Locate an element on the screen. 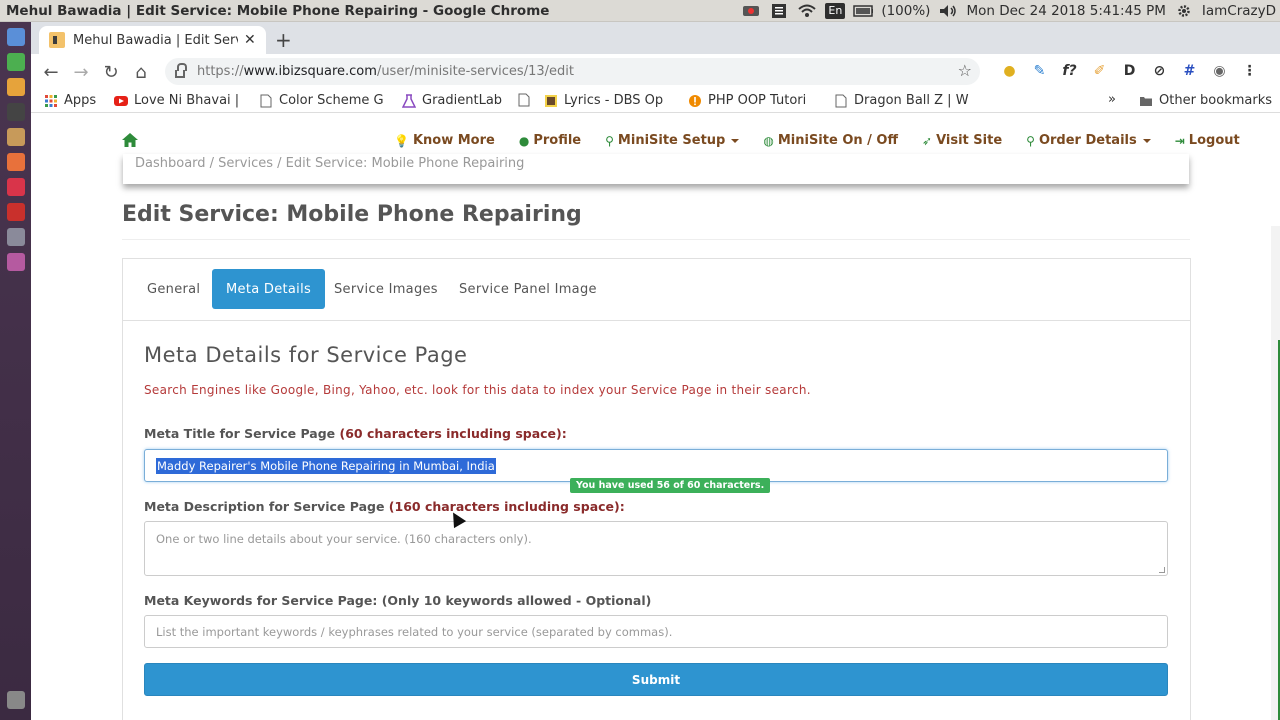 The width and height of the screenshot is (1280, 720). nav-label: Profile is located at coordinates (557, 140).